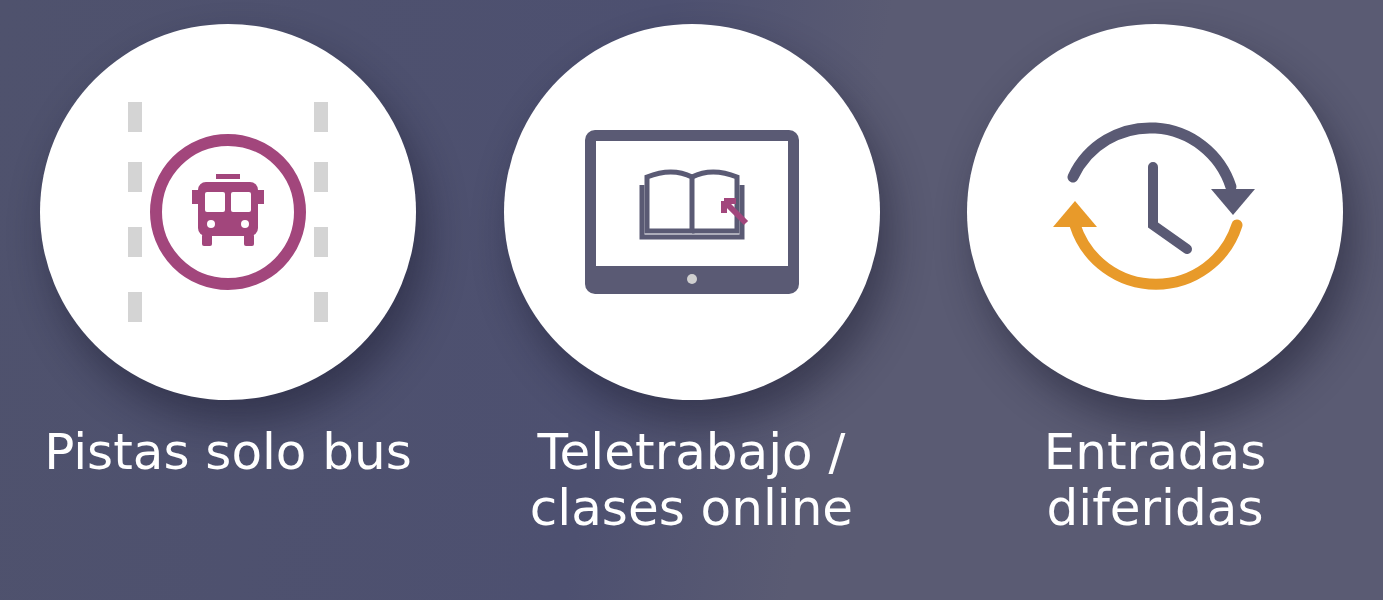 The image size is (1383, 600). Describe the element at coordinates (228, 452) in the screenshot. I see `caption: Pistas solo bus` at that location.